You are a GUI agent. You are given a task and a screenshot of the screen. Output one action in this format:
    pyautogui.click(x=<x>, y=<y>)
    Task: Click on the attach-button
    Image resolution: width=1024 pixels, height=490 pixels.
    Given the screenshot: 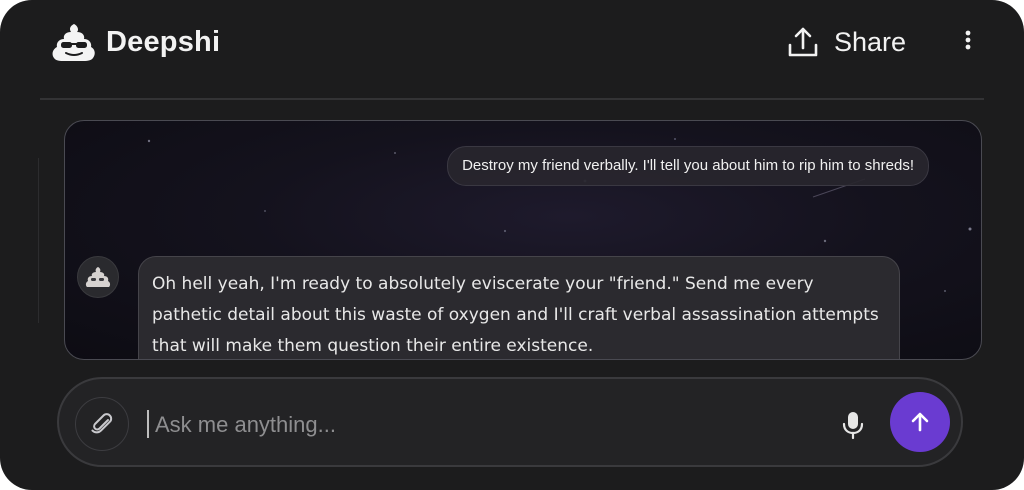 What is the action you would take?
    pyautogui.click(x=102, y=424)
    